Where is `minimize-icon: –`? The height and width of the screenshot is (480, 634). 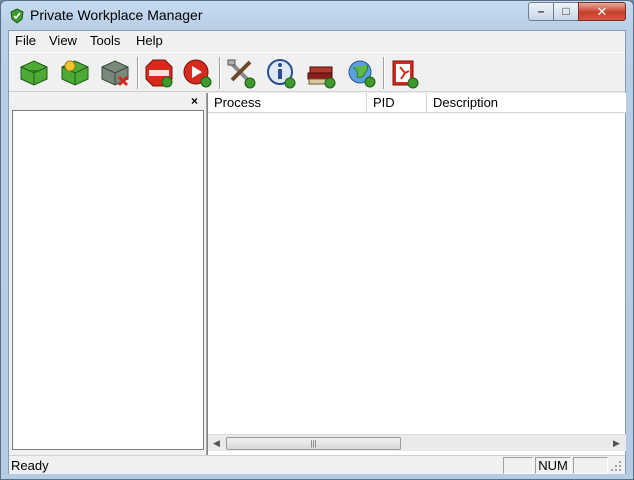
minimize-icon: – is located at coordinates (541, 11).